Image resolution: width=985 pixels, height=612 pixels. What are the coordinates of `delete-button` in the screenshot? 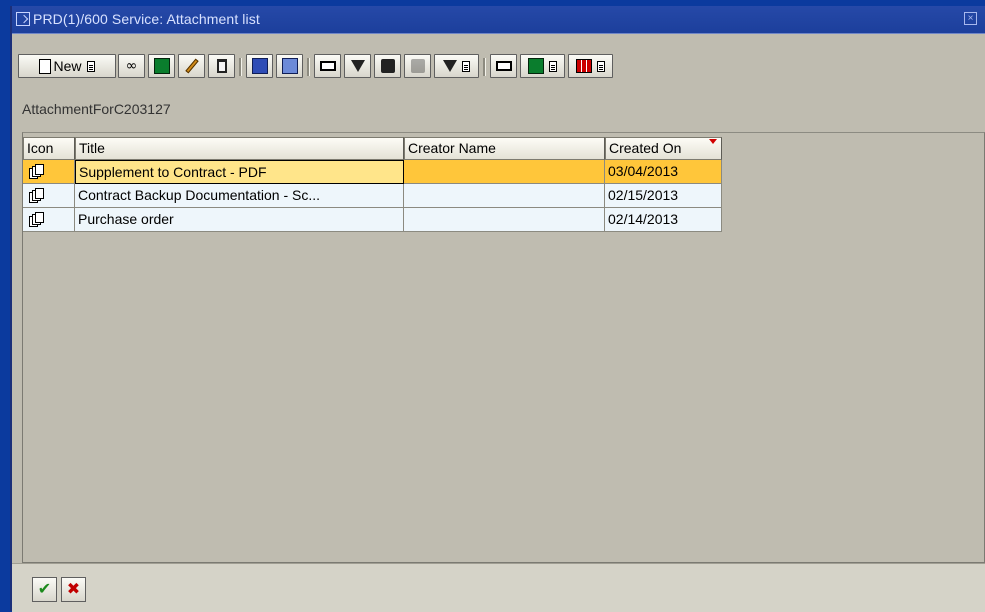 It's located at (221, 66).